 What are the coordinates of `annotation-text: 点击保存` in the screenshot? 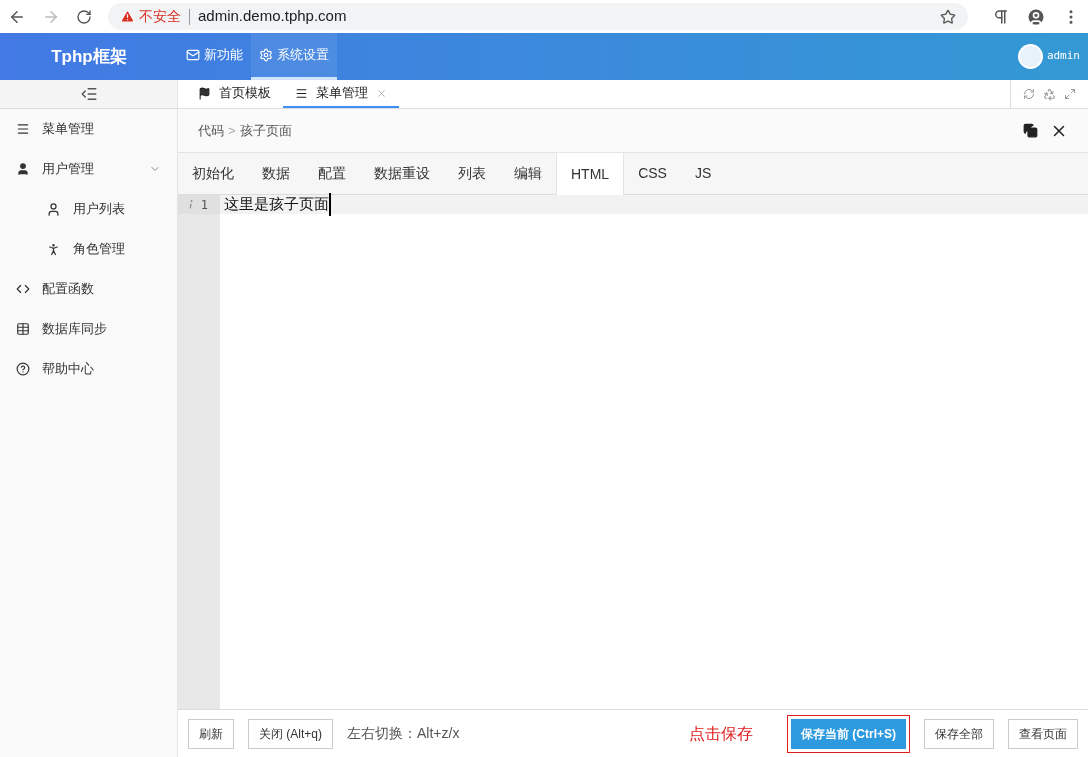 It's located at (721, 733).